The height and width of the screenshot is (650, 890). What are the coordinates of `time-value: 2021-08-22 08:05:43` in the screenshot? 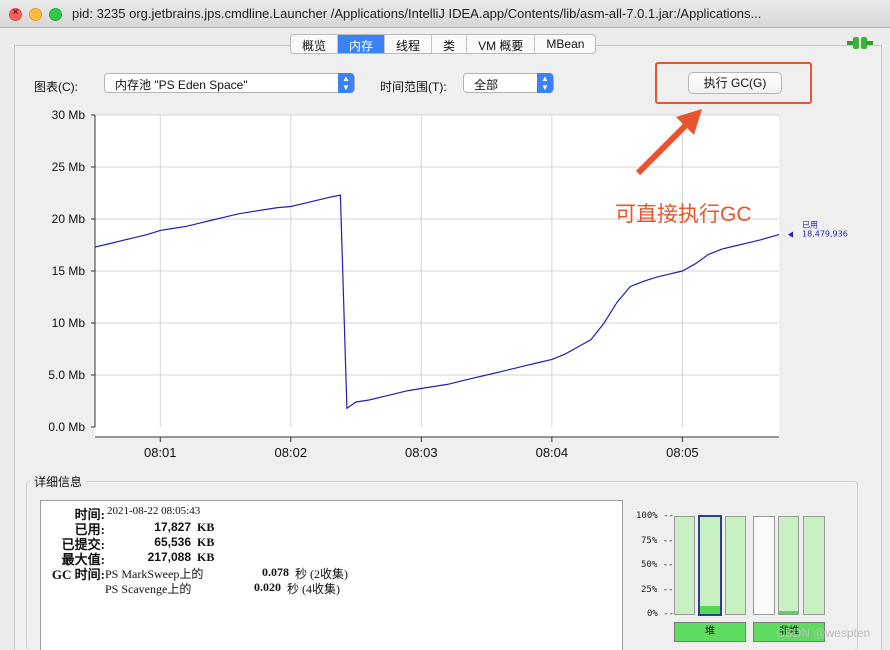 It's located at (154, 511).